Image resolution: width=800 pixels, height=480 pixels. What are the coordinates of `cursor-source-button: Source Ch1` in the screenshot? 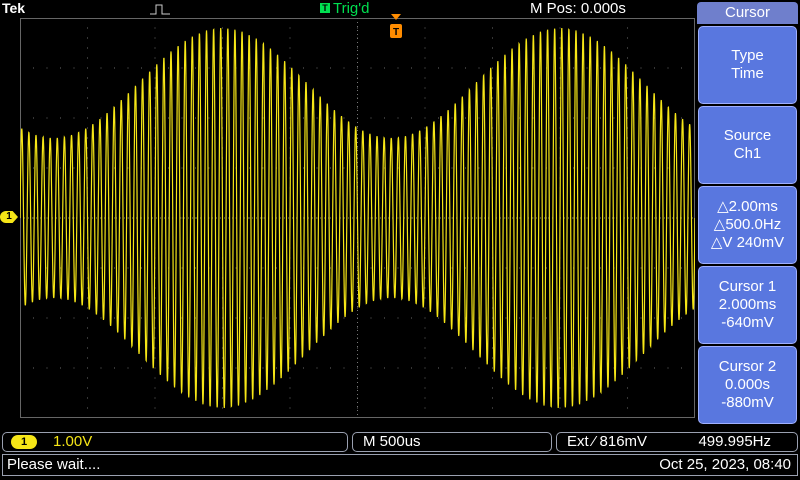 It's located at (747, 145).